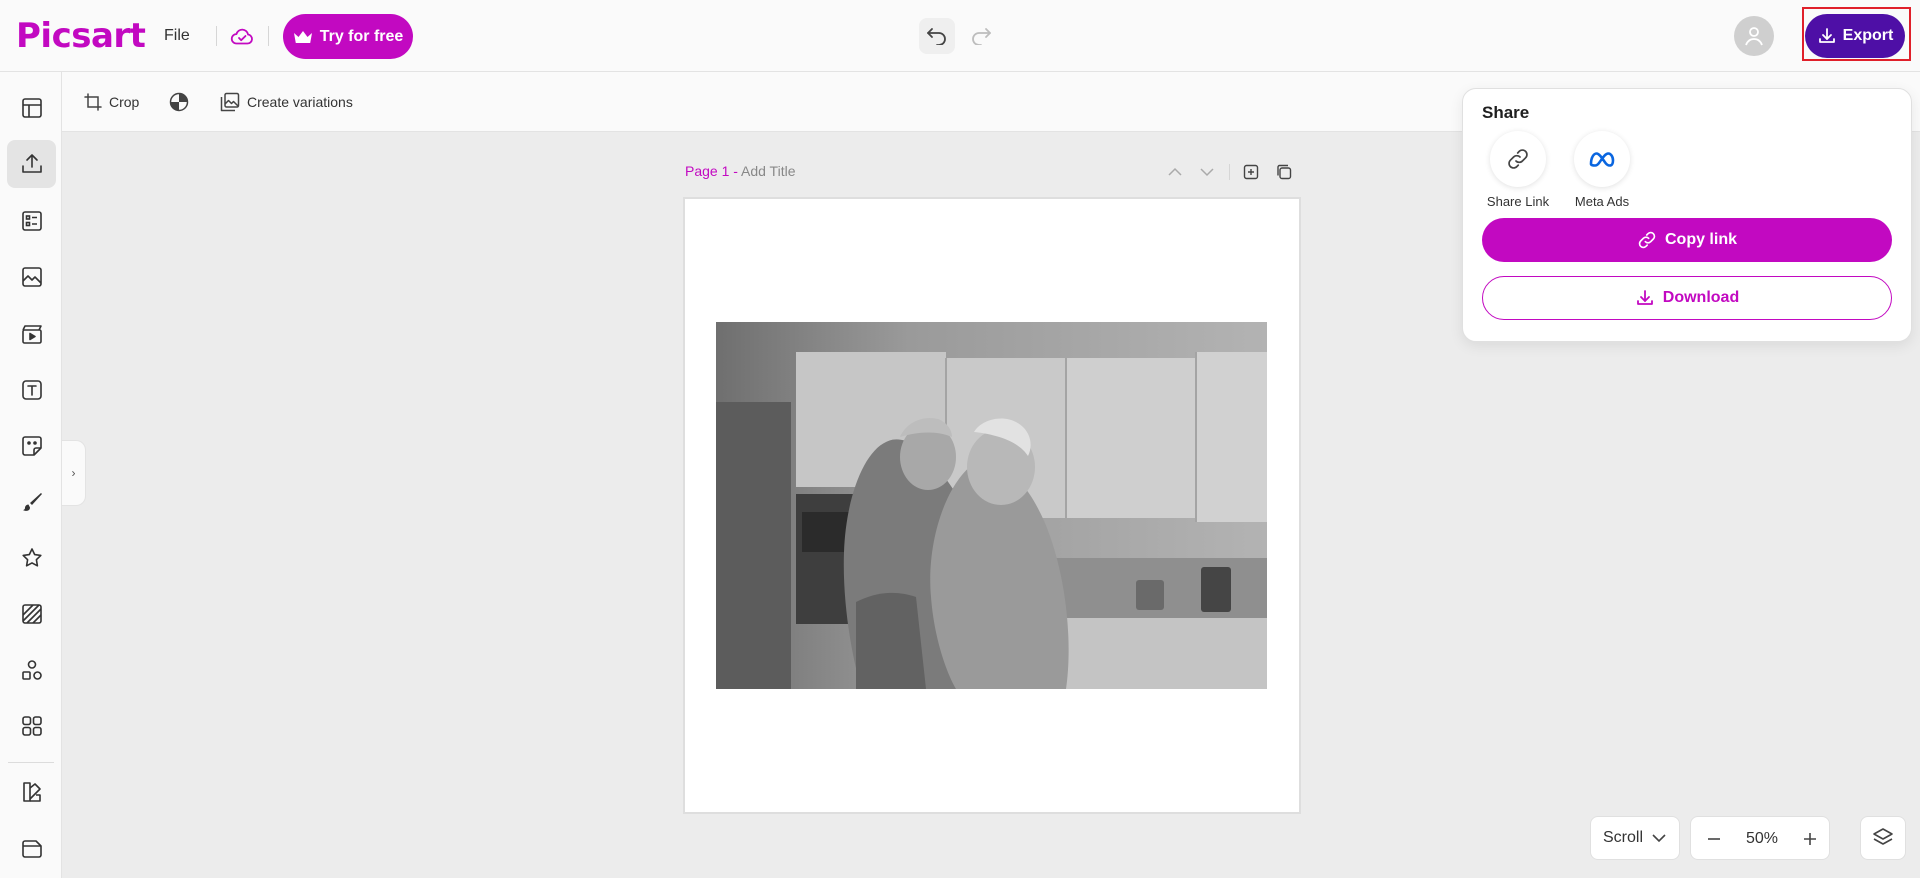 The image size is (1920, 878). I want to click on add-page-icon, so click(1251, 172).